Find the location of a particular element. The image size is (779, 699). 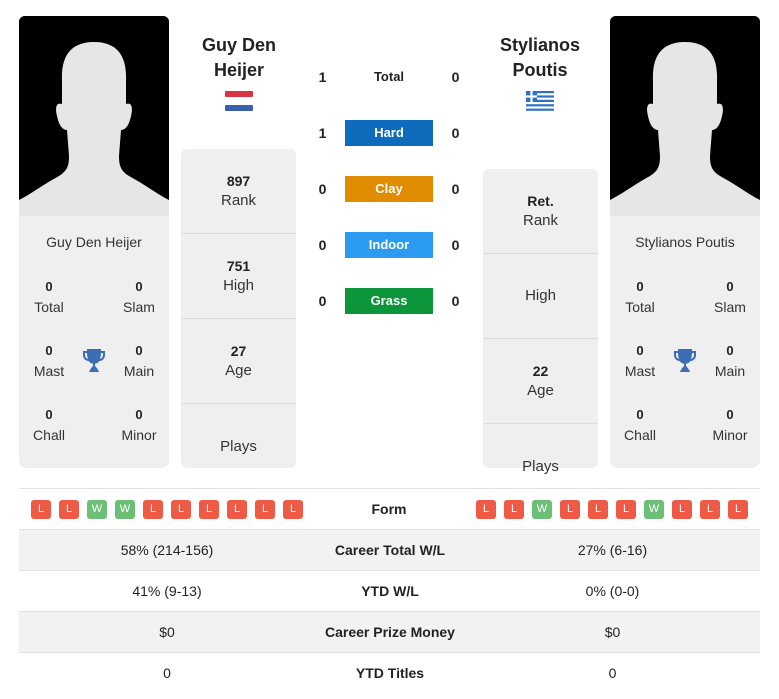

player2-name-line1: Stylianos is located at coordinates (540, 45).